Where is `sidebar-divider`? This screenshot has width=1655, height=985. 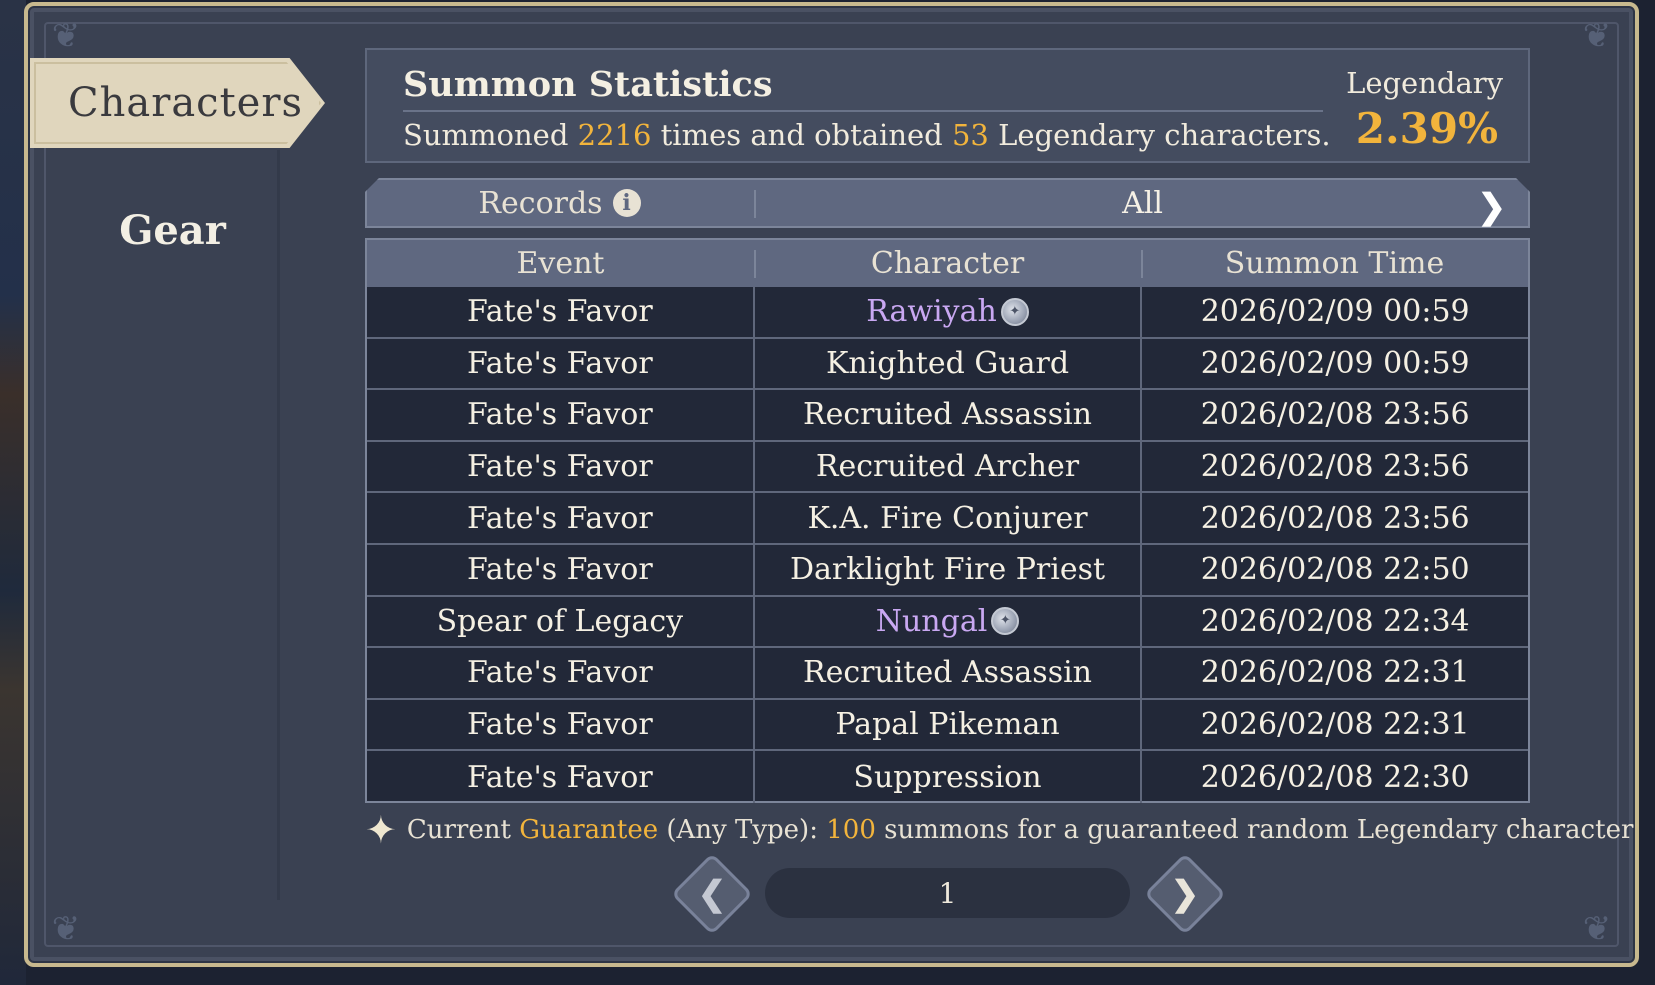
sidebar-divider is located at coordinates (278, 525).